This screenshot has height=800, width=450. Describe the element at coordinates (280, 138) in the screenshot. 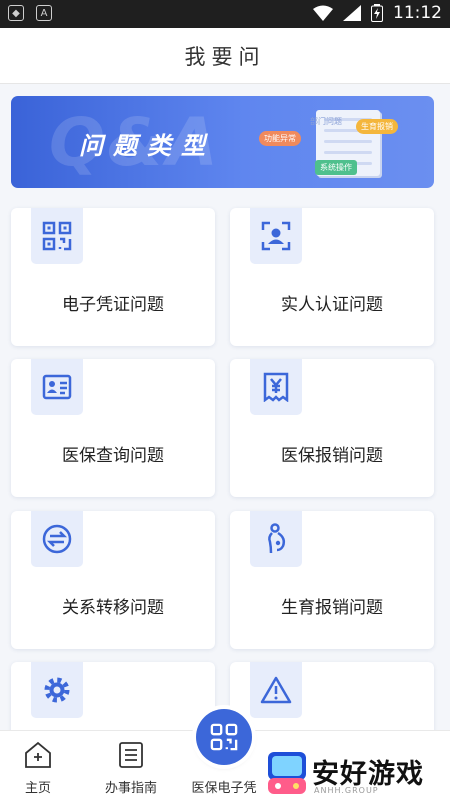

I see `tag-func: 功能异常` at that location.